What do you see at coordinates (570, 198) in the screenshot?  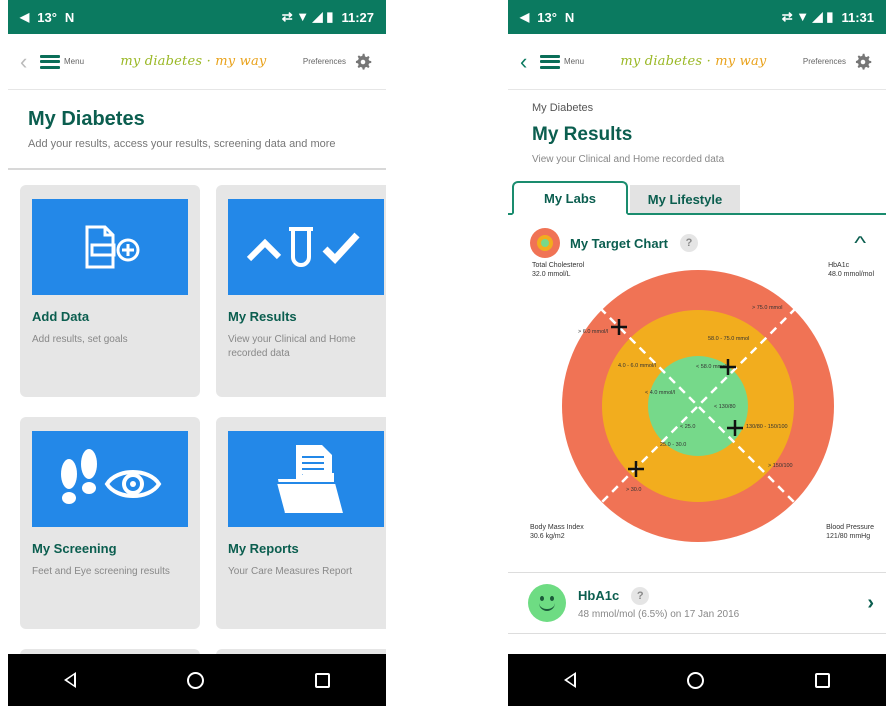 I see `tab-my-labs: My Labs` at bounding box center [570, 198].